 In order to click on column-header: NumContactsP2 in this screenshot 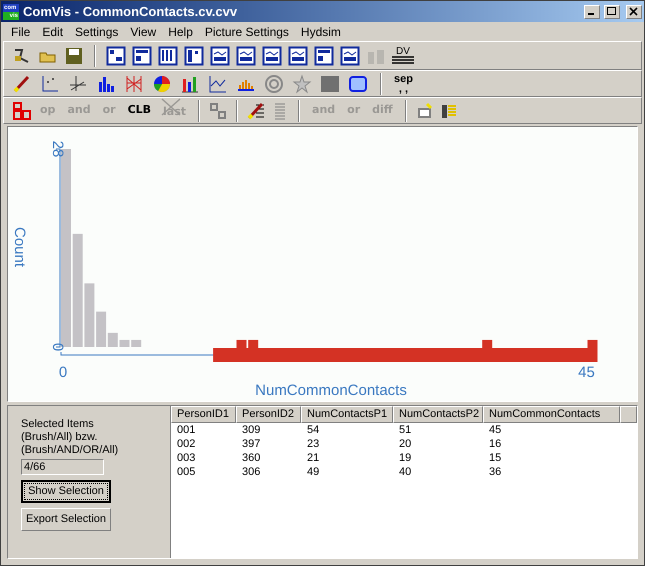, I will do `click(438, 414)`.